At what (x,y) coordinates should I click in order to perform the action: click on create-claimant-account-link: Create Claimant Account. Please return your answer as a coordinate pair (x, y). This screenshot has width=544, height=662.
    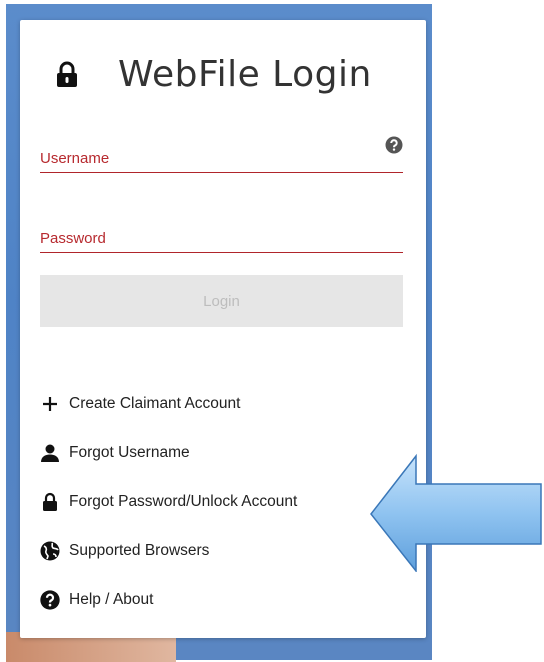
    Looking at the image, I should click on (140, 404).